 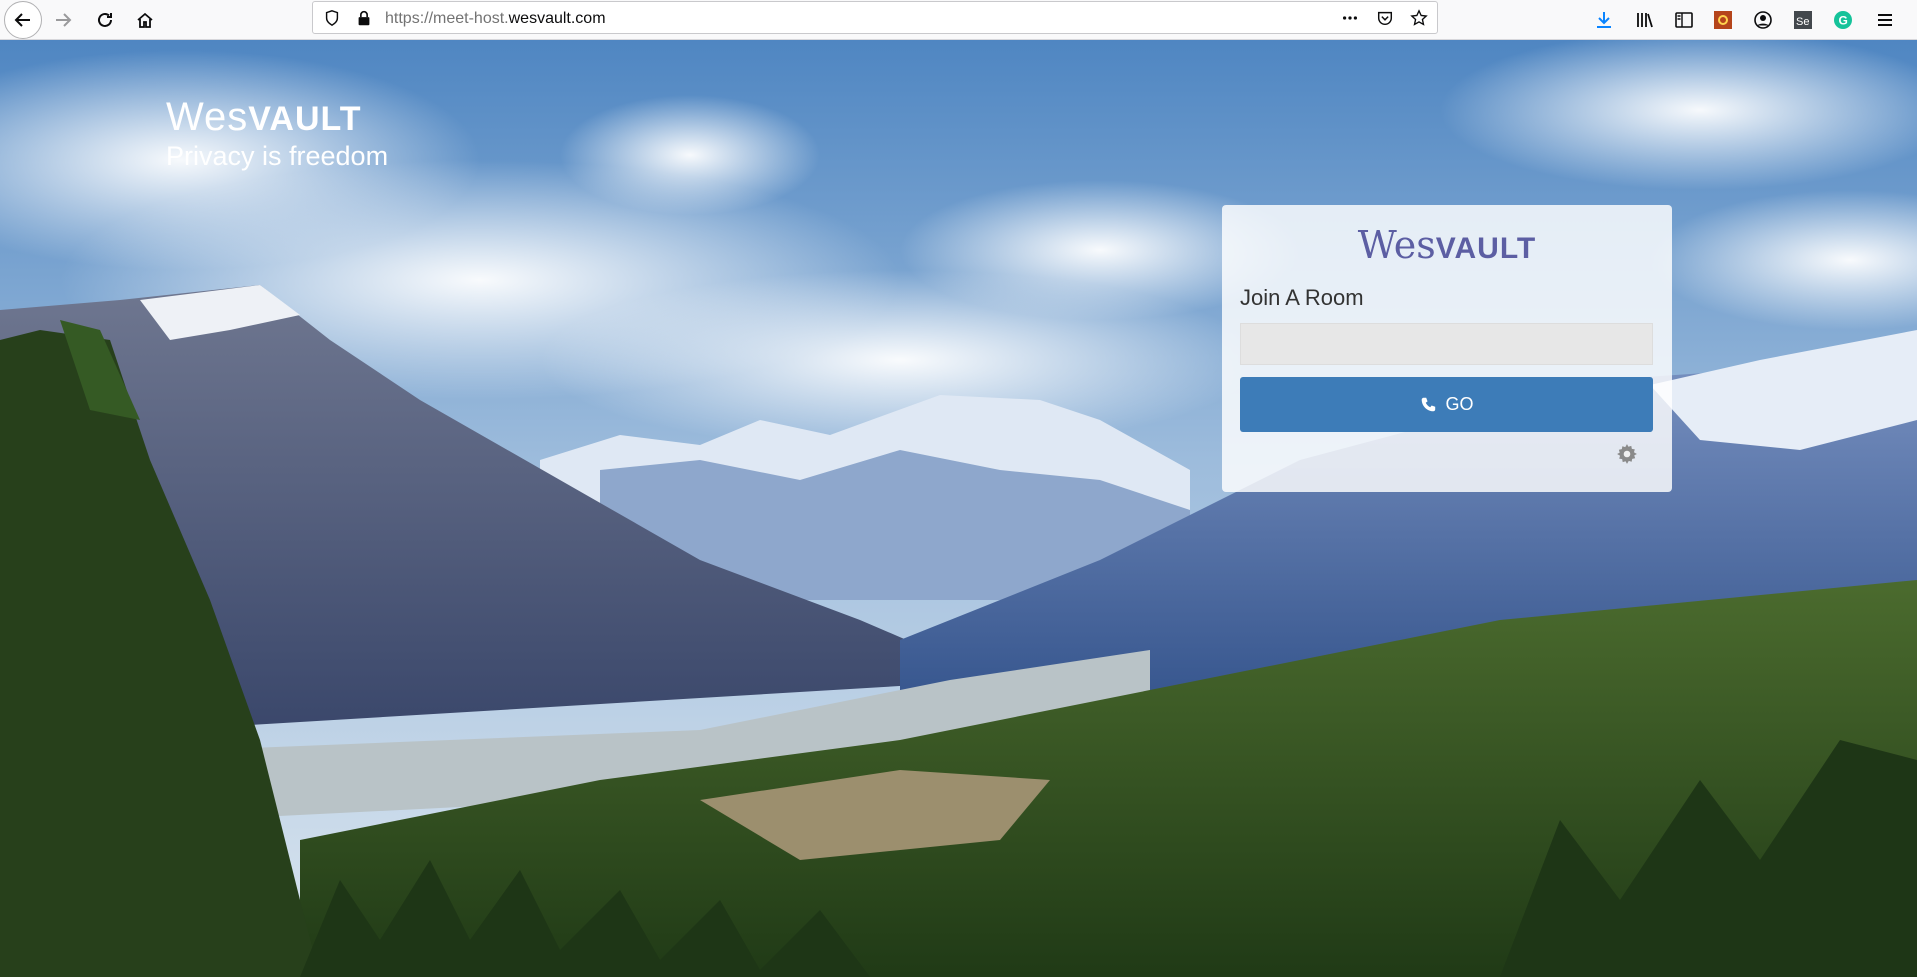 I want to click on more-icon, so click(x=1350, y=18).